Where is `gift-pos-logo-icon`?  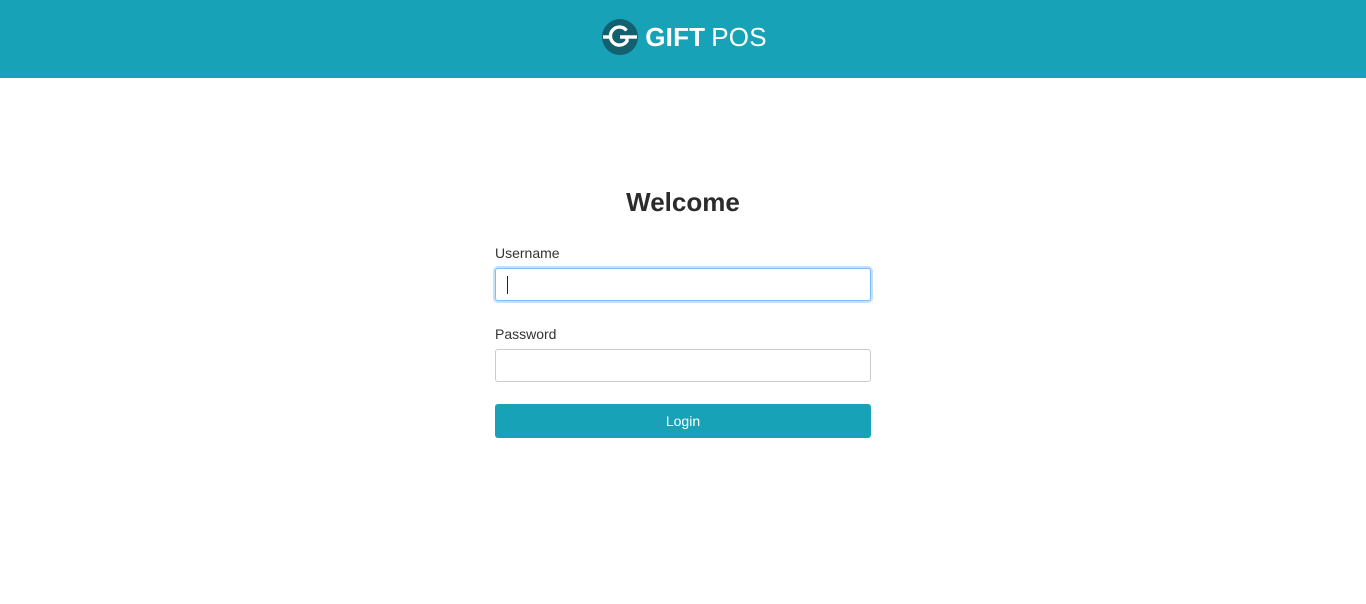
gift-pos-logo-icon is located at coordinates (620, 36).